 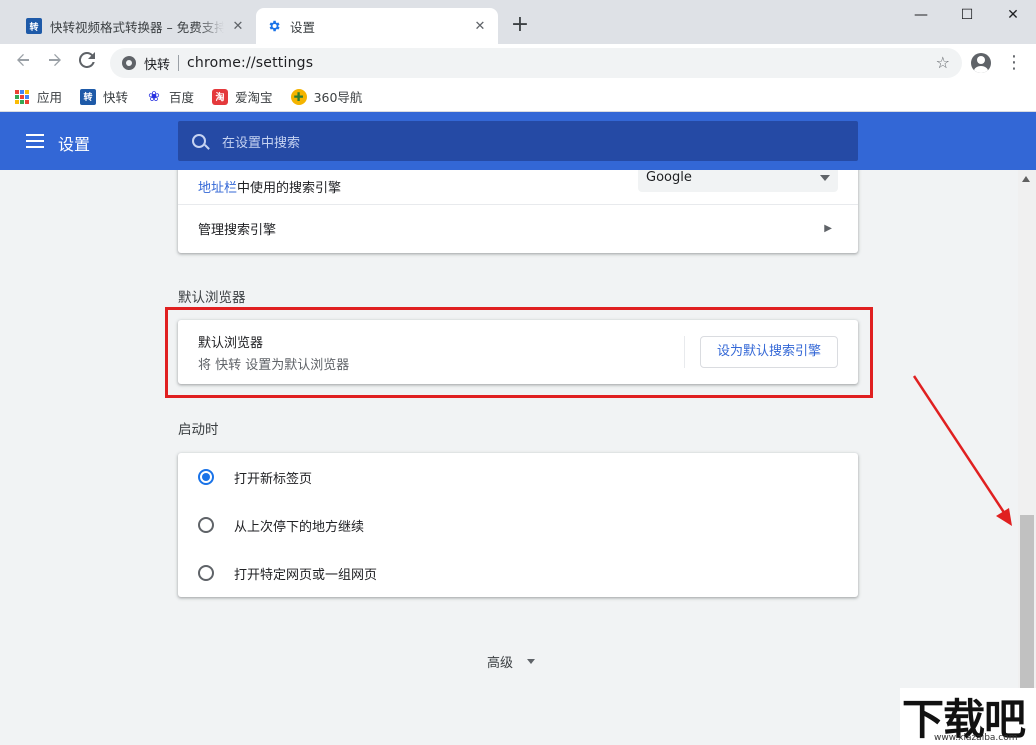 I want to click on bookmark-label: 百度, so click(x=182, y=97).